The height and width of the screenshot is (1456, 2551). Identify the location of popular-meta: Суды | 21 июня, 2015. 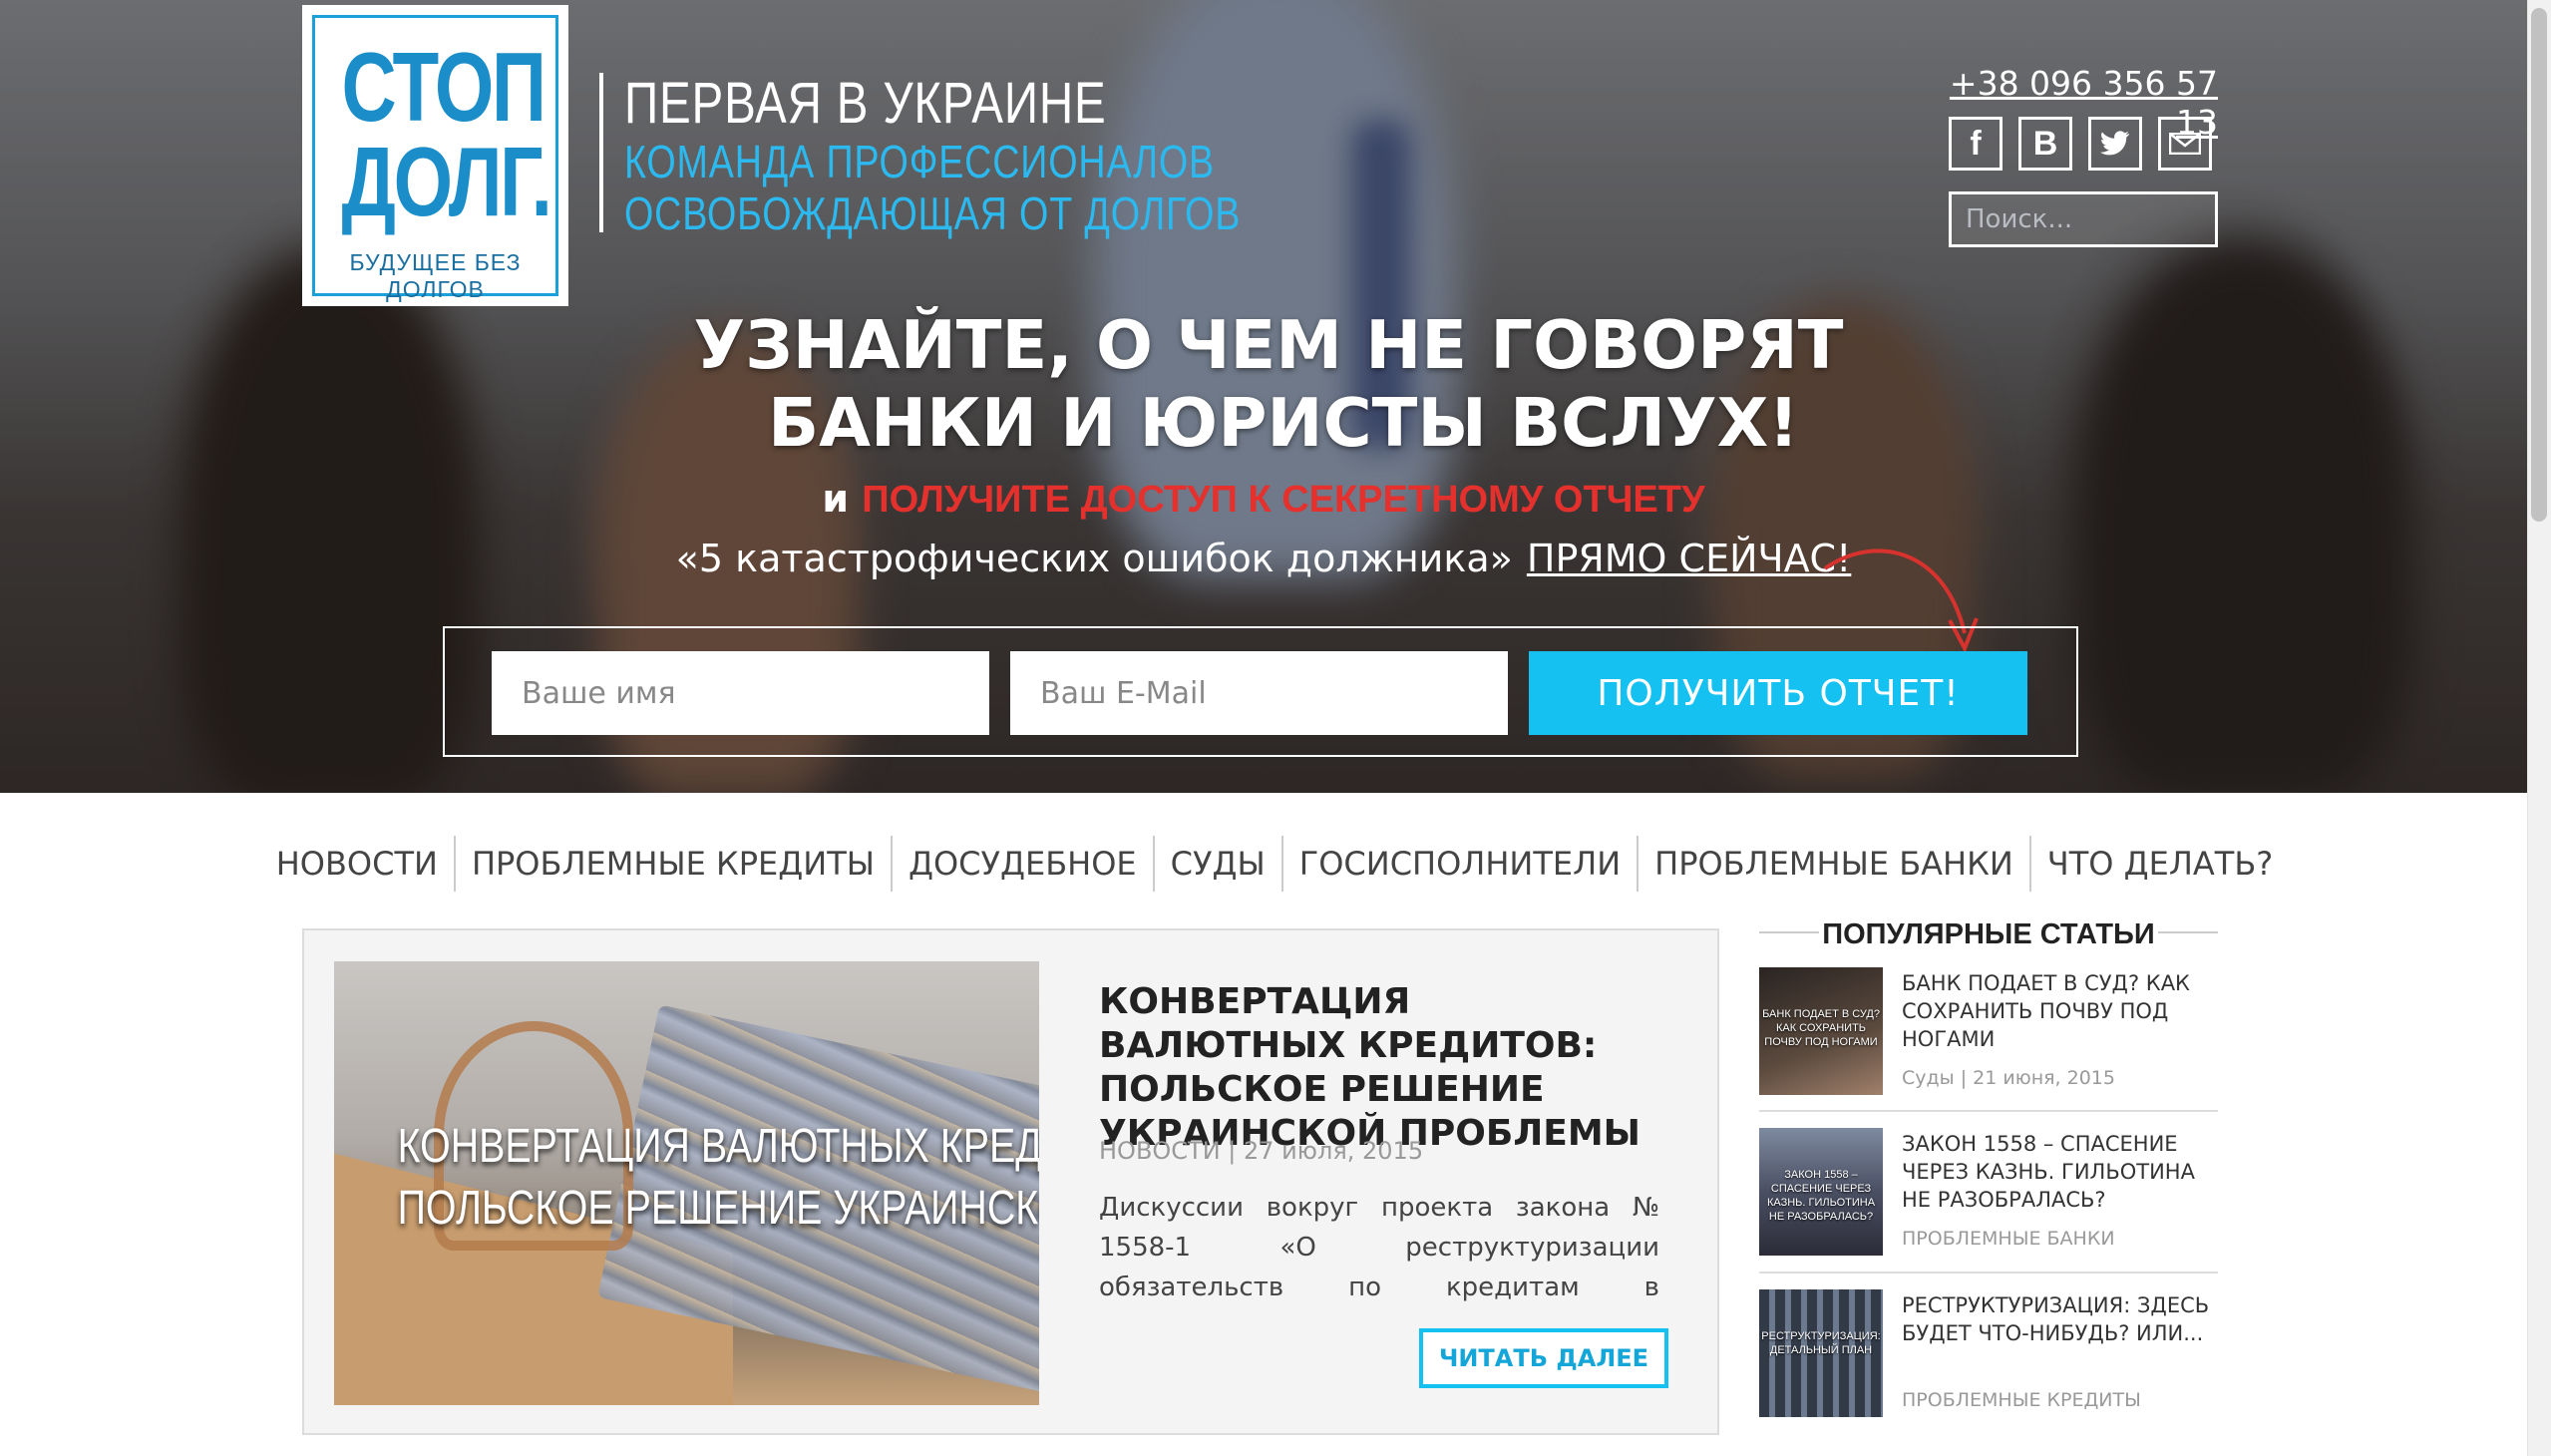
(2009, 1078).